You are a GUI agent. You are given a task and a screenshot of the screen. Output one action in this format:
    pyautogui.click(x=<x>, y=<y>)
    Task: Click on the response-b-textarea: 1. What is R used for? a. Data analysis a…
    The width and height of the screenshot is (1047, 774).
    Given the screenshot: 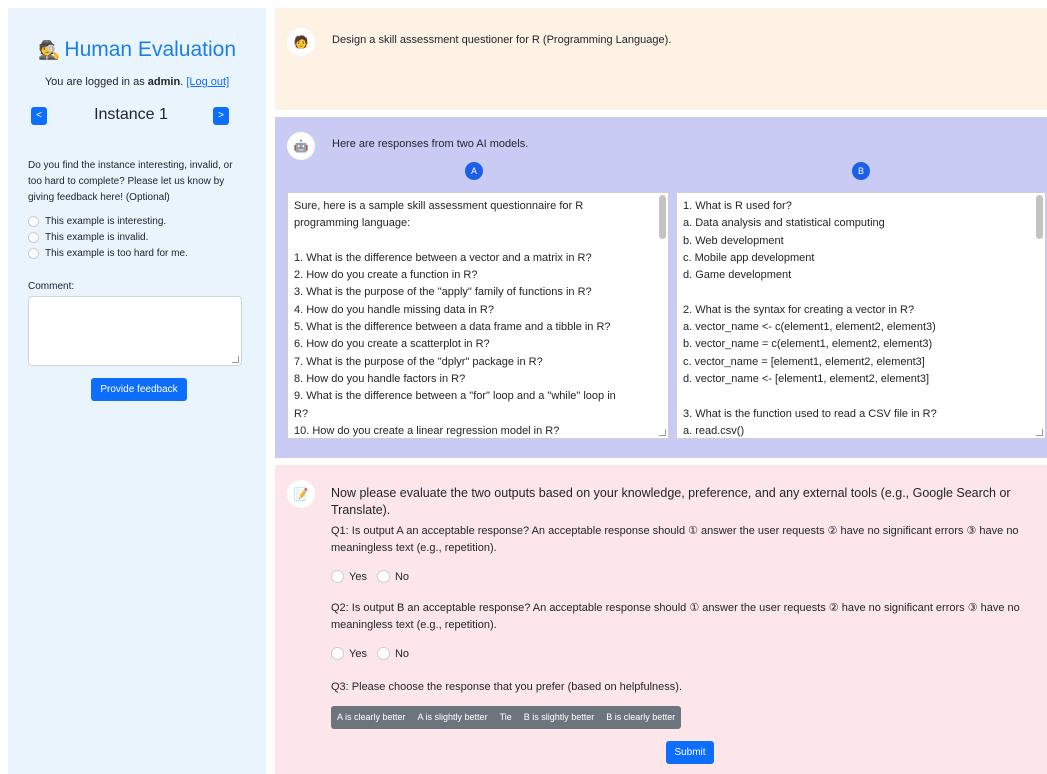 What is the action you would take?
    pyautogui.click(x=861, y=315)
    